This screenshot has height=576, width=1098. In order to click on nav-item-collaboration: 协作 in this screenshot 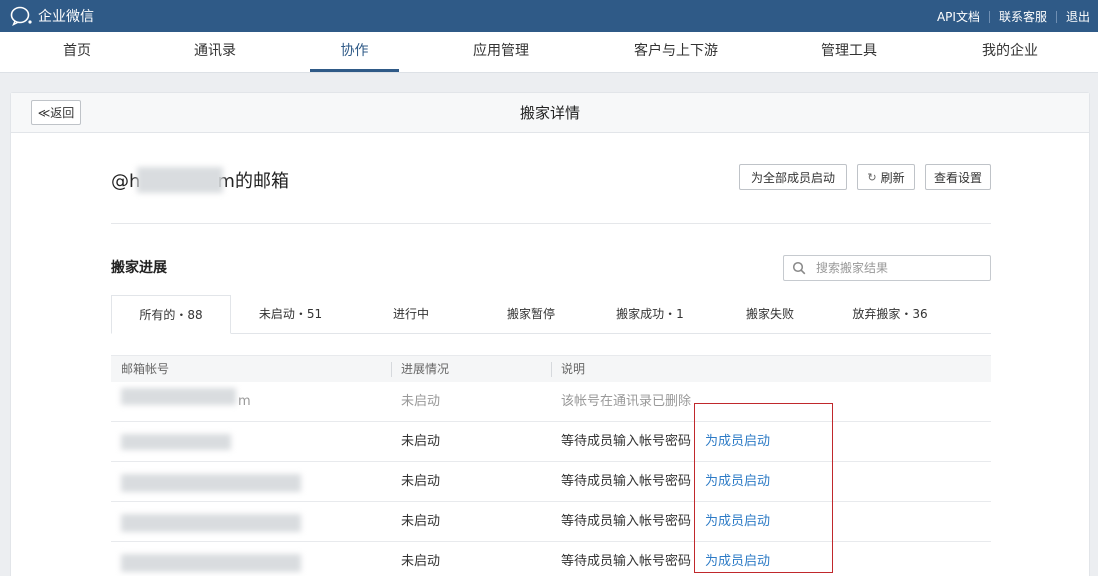, I will do `click(354, 52)`.